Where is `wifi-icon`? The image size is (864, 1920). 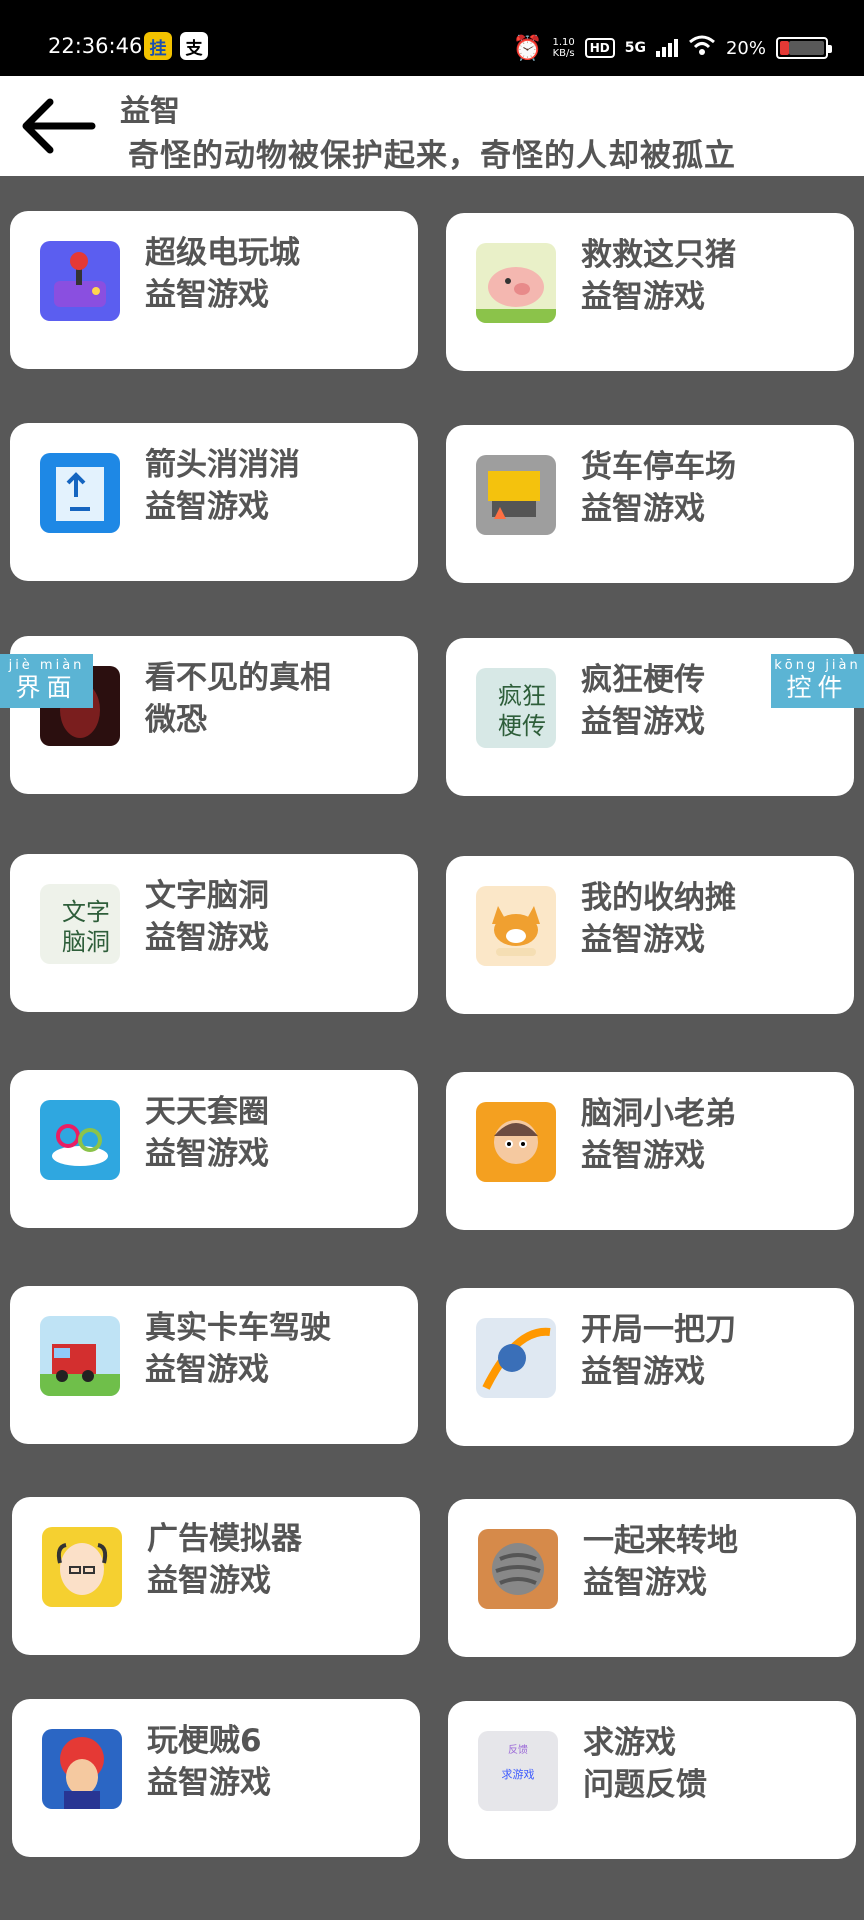
wifi-icon is located at coordinates (702, 48).